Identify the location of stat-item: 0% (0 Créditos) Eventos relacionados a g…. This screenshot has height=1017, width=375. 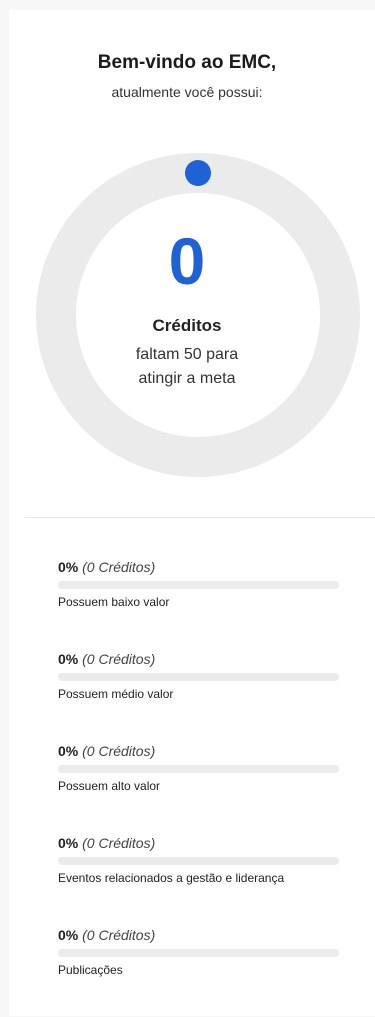
(204, 879).